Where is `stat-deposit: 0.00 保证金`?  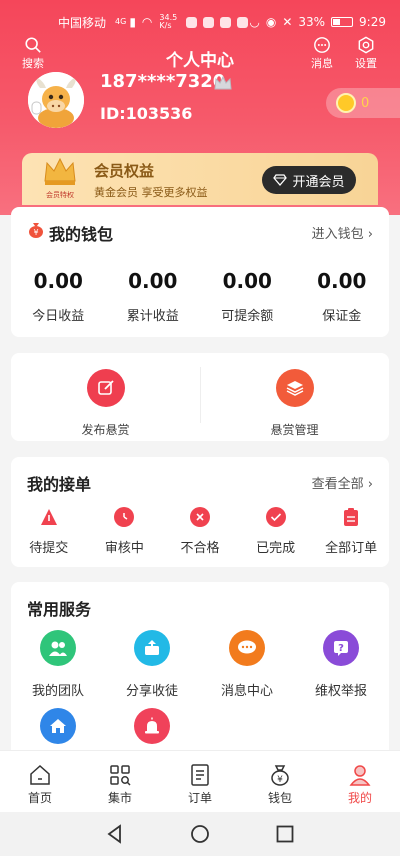
stat-deposit: 0.00 保证金 is located at coordinates (342, 296).